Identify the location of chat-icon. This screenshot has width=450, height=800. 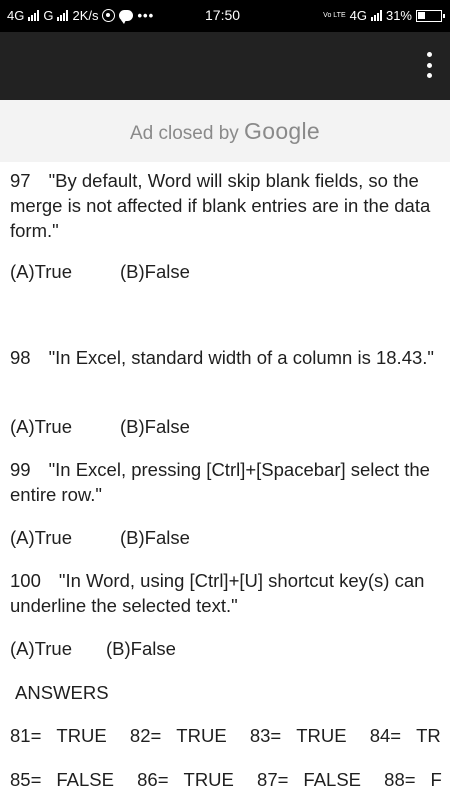
(126, 17).